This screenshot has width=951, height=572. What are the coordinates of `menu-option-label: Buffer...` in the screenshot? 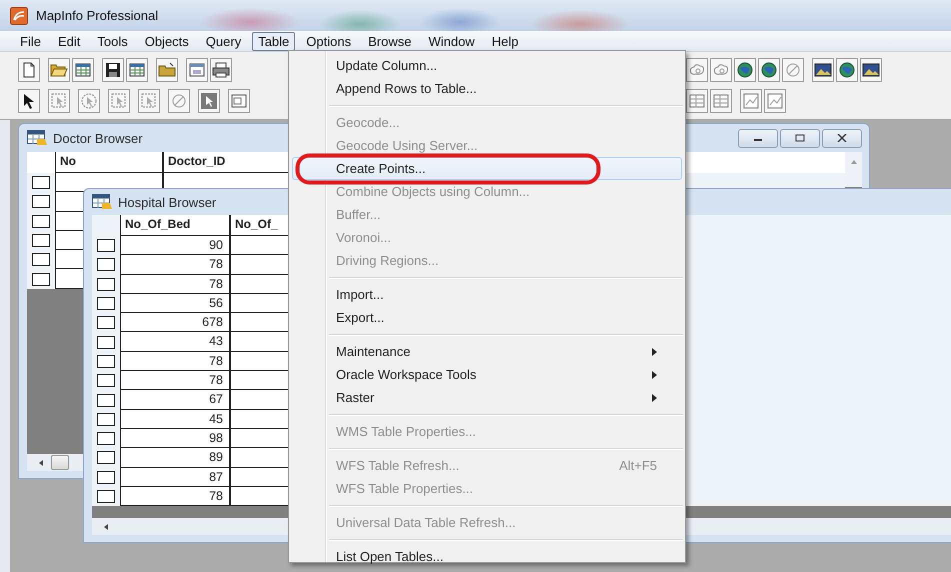 It's located at (358, 214).